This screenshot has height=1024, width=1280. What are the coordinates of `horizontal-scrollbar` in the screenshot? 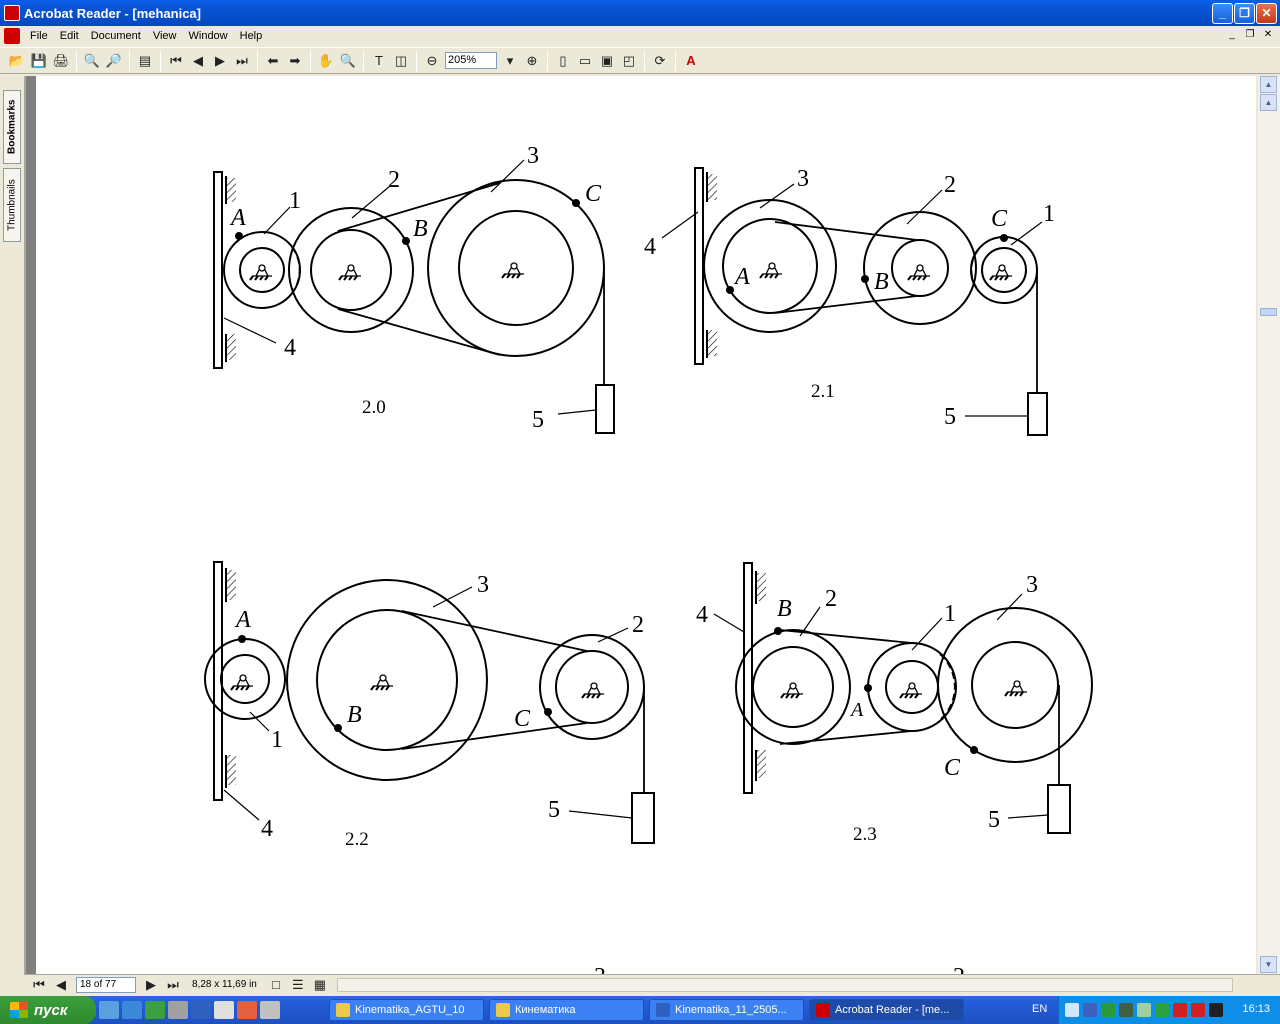 It's located at (784, 984).